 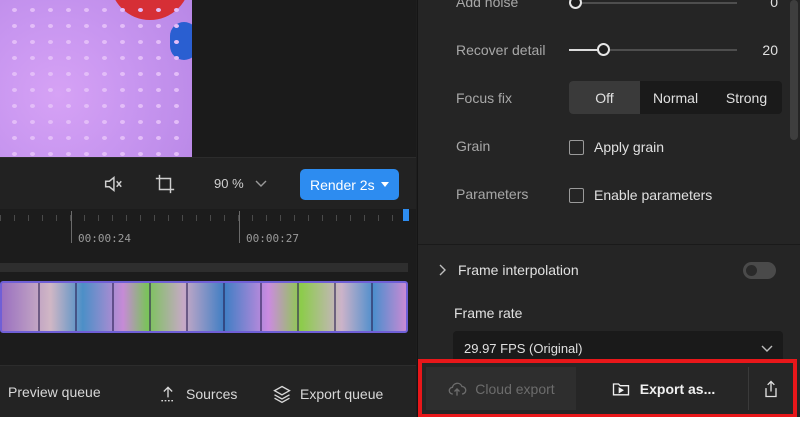 I want to click on share-button, so click(x=770, y=388).